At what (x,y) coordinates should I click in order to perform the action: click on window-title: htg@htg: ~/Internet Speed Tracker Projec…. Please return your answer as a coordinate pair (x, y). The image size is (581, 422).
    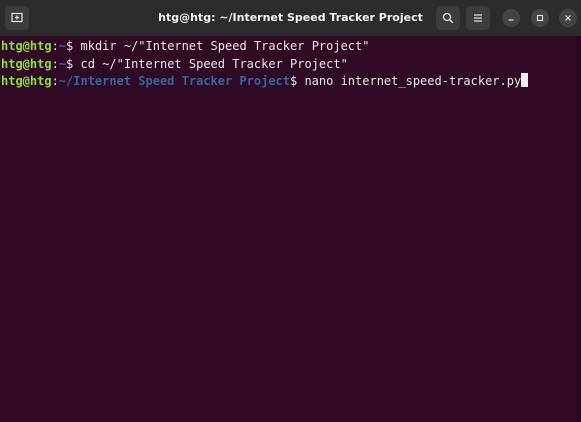
    Looking at the image, I should click on (290, 17).